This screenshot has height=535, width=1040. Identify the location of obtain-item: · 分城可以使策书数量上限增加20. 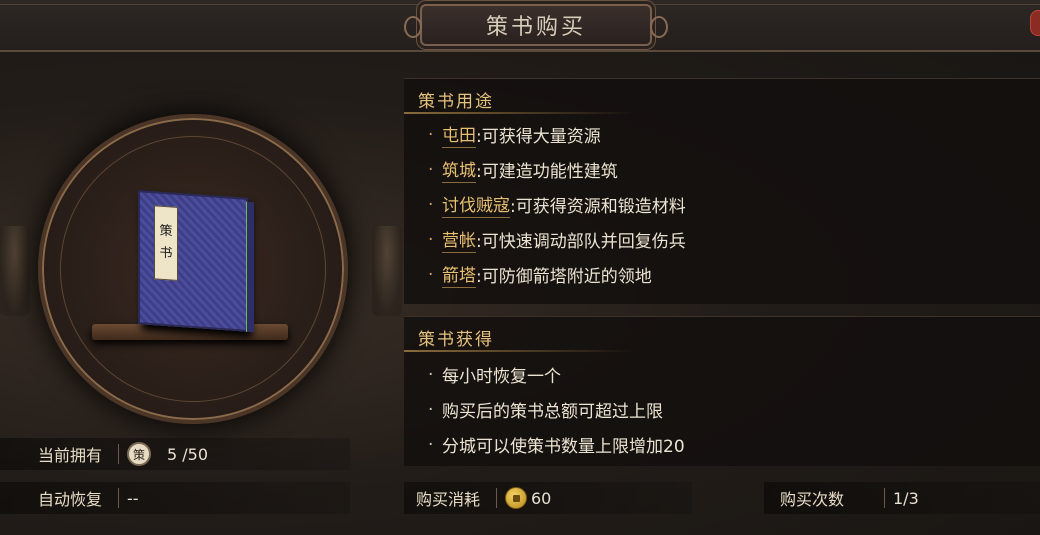
(556, 444).